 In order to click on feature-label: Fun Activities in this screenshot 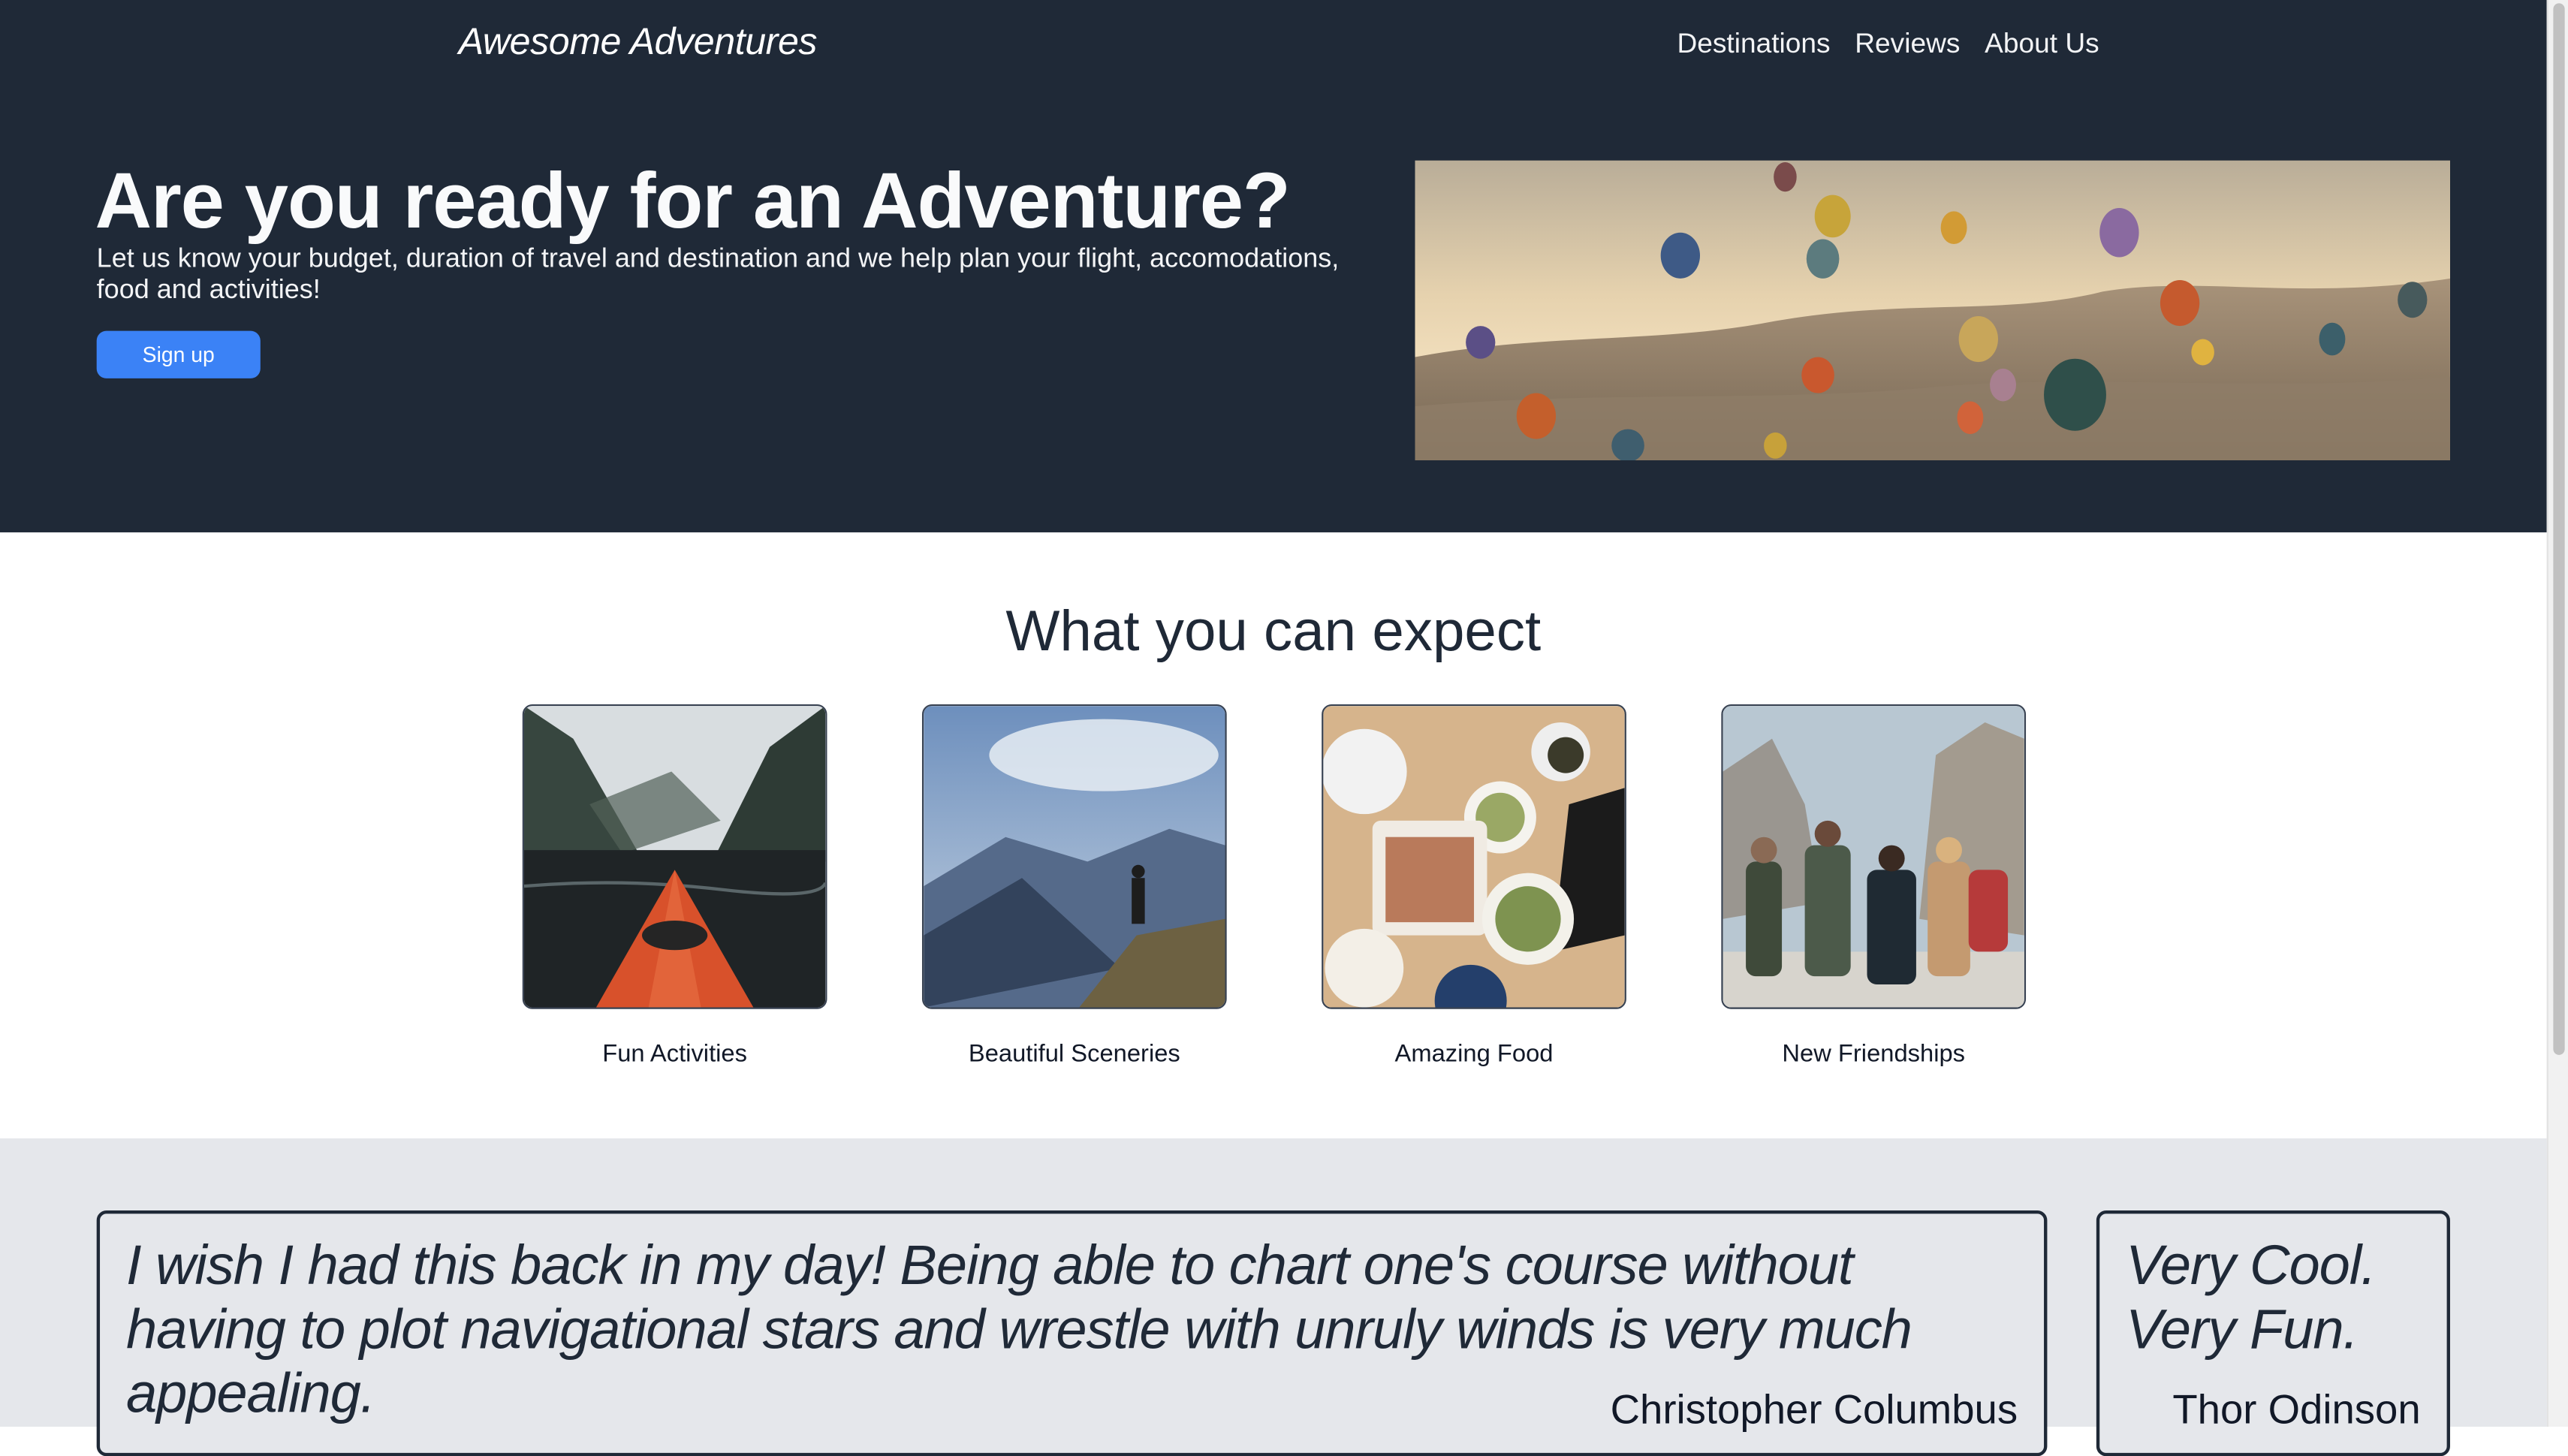, I will do `click(675, 1054)`.